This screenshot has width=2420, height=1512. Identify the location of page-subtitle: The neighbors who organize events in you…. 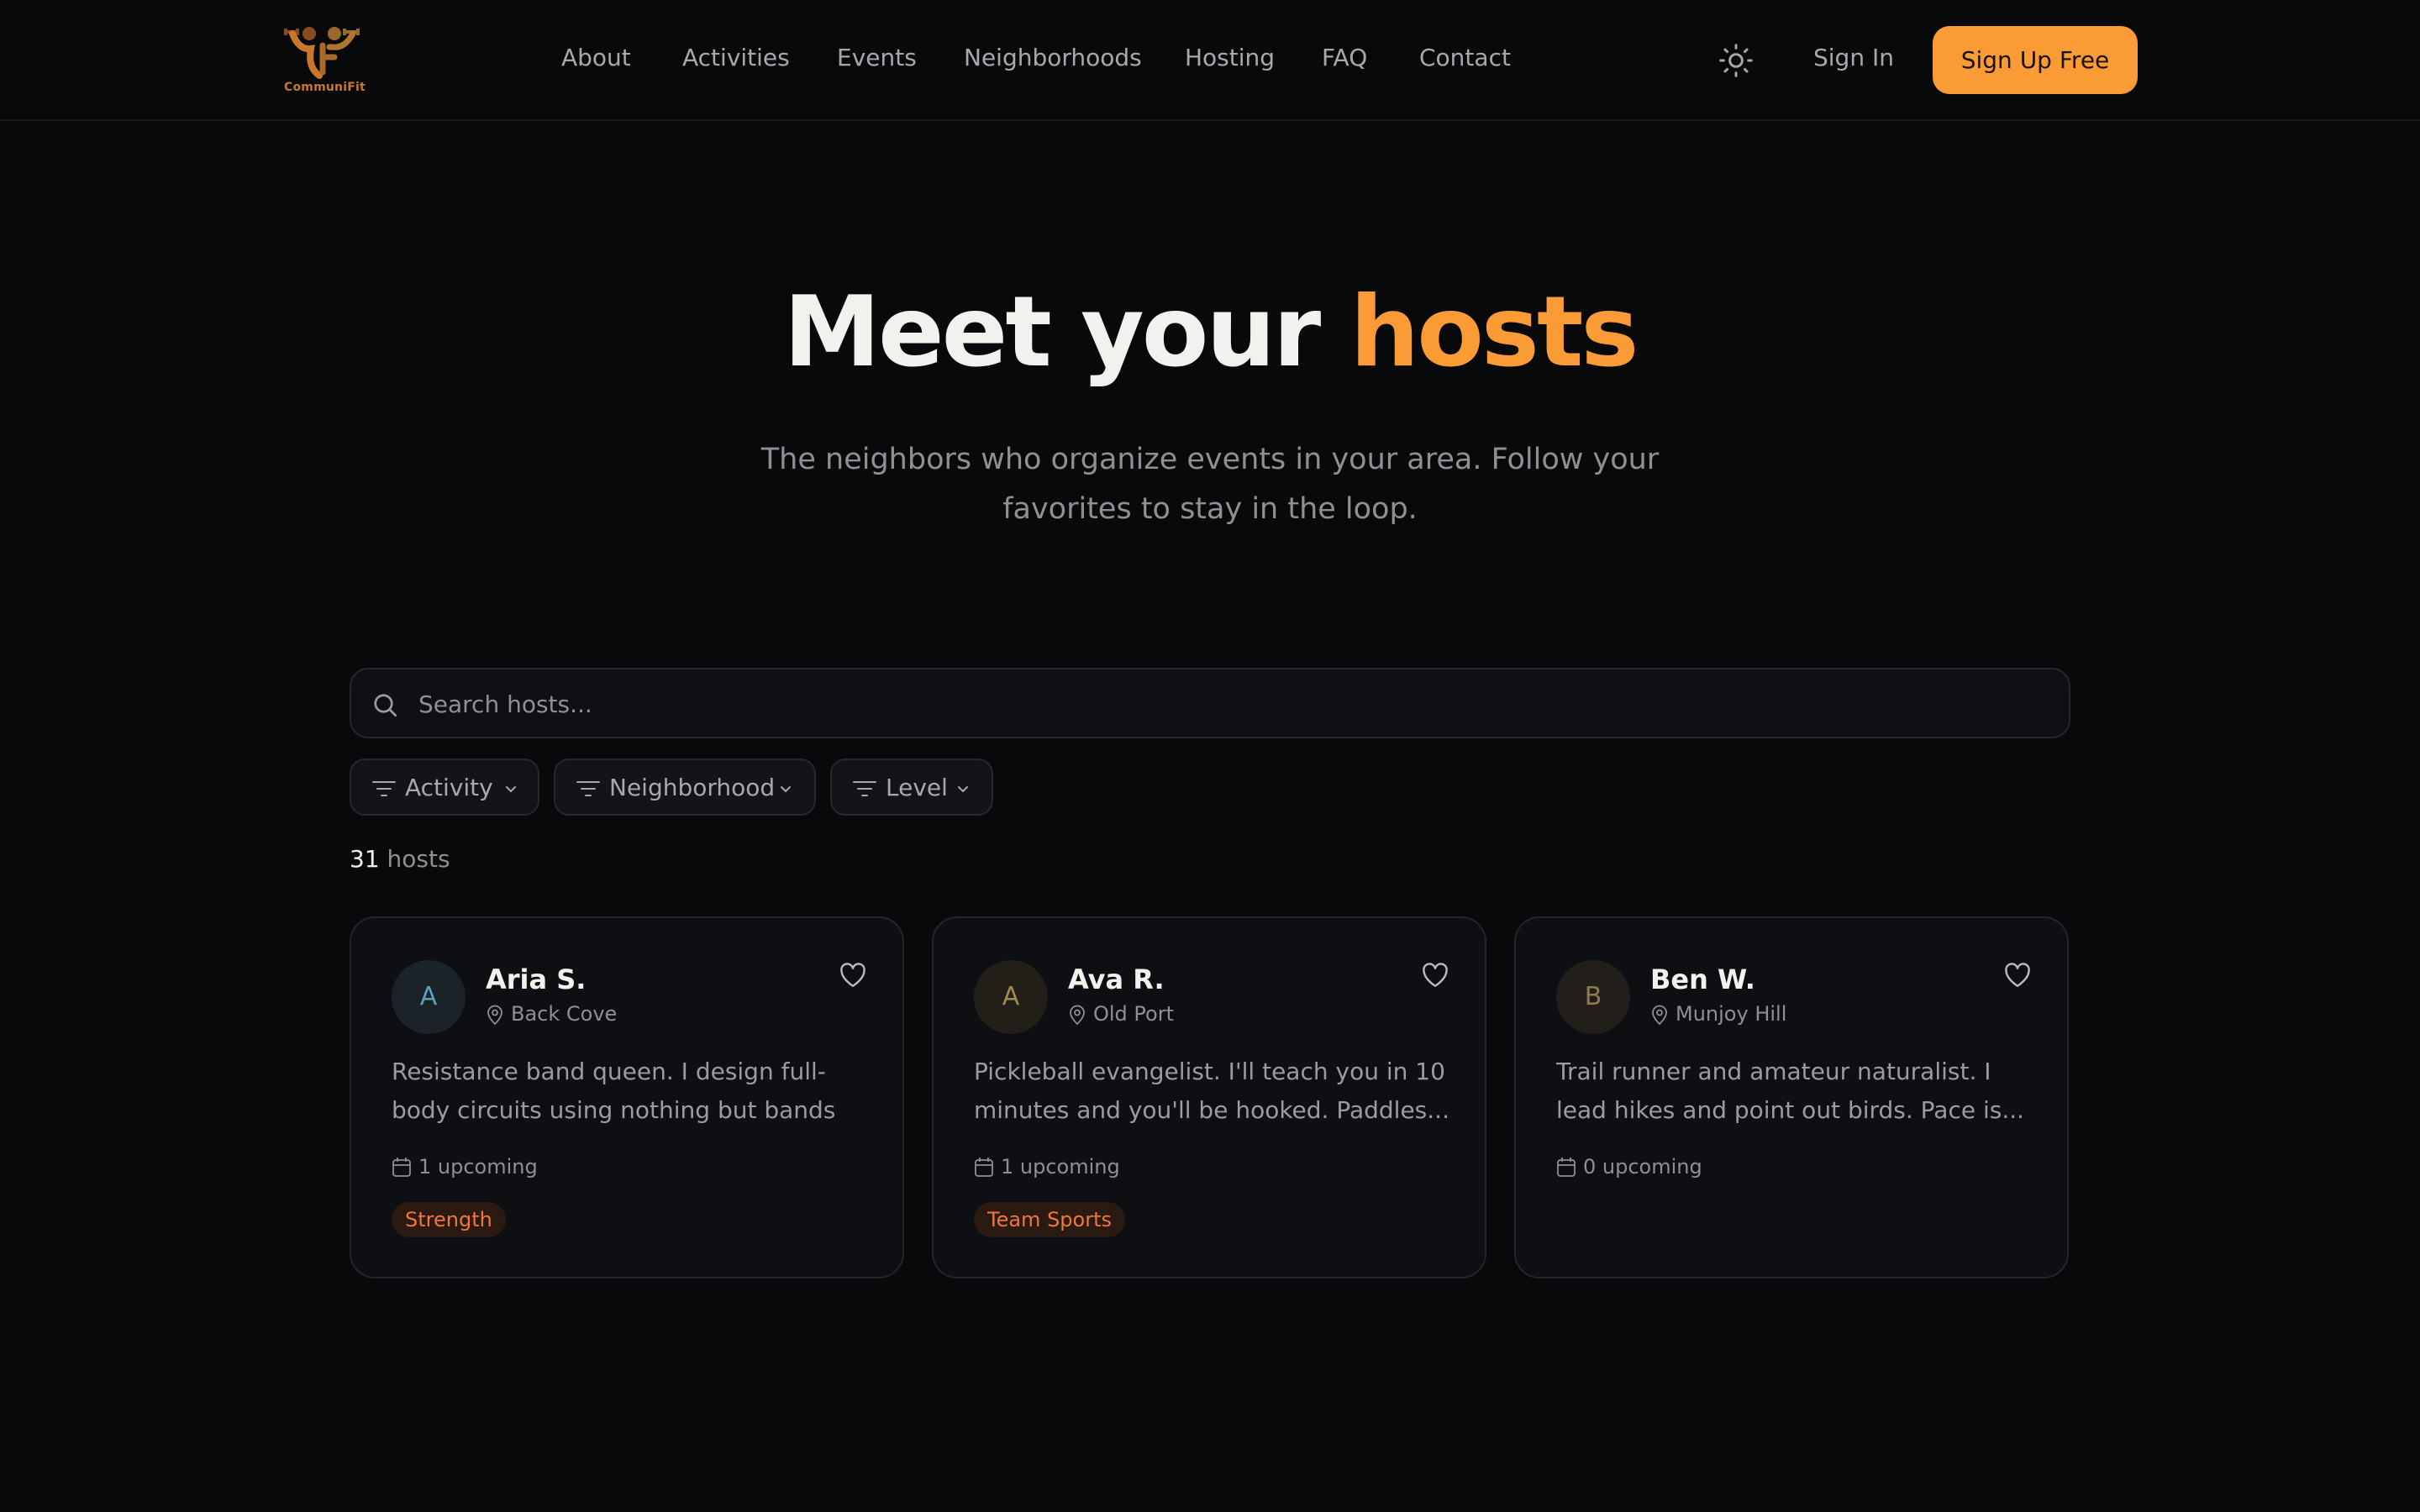
(1210, 484).